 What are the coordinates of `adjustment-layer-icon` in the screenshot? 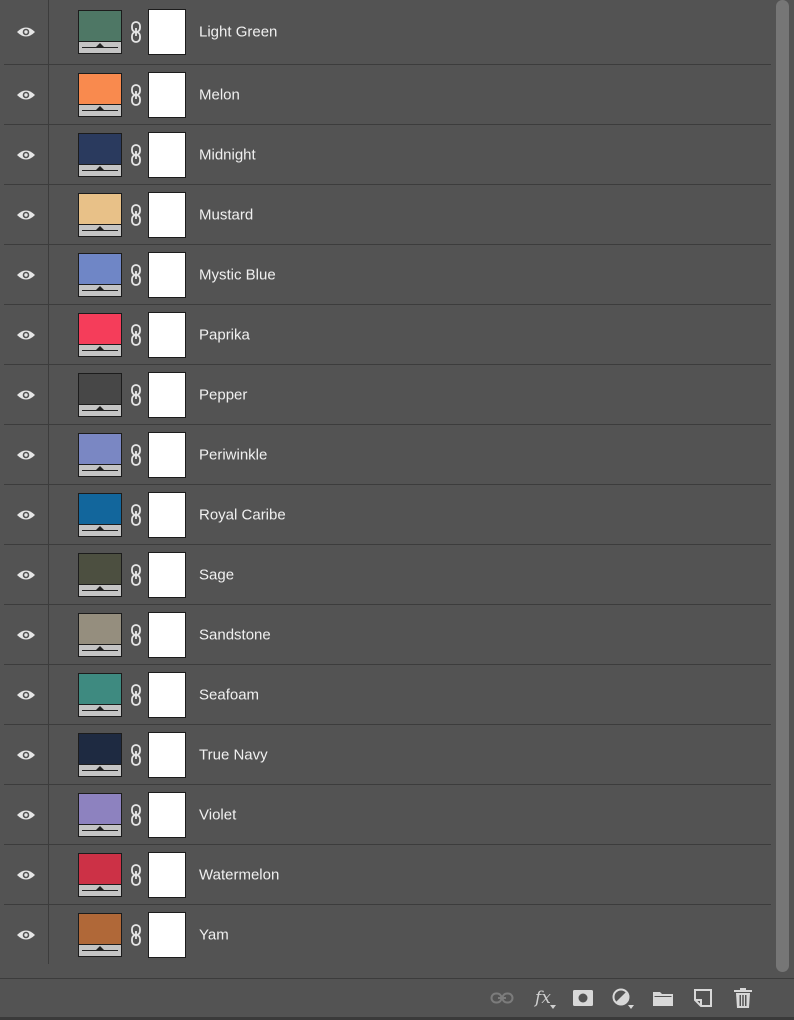 It's located at (623, 998).